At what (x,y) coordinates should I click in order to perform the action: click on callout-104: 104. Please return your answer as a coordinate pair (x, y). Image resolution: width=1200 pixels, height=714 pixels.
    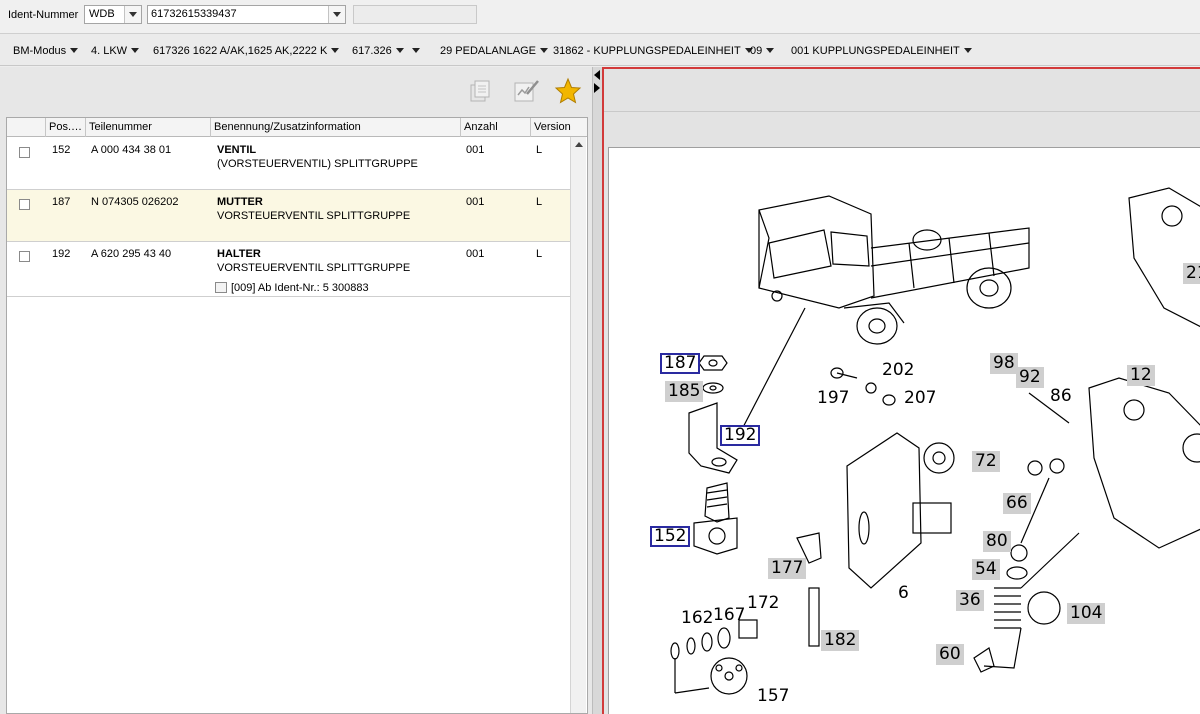
    Looking at the image, I should click on (1086, 613).